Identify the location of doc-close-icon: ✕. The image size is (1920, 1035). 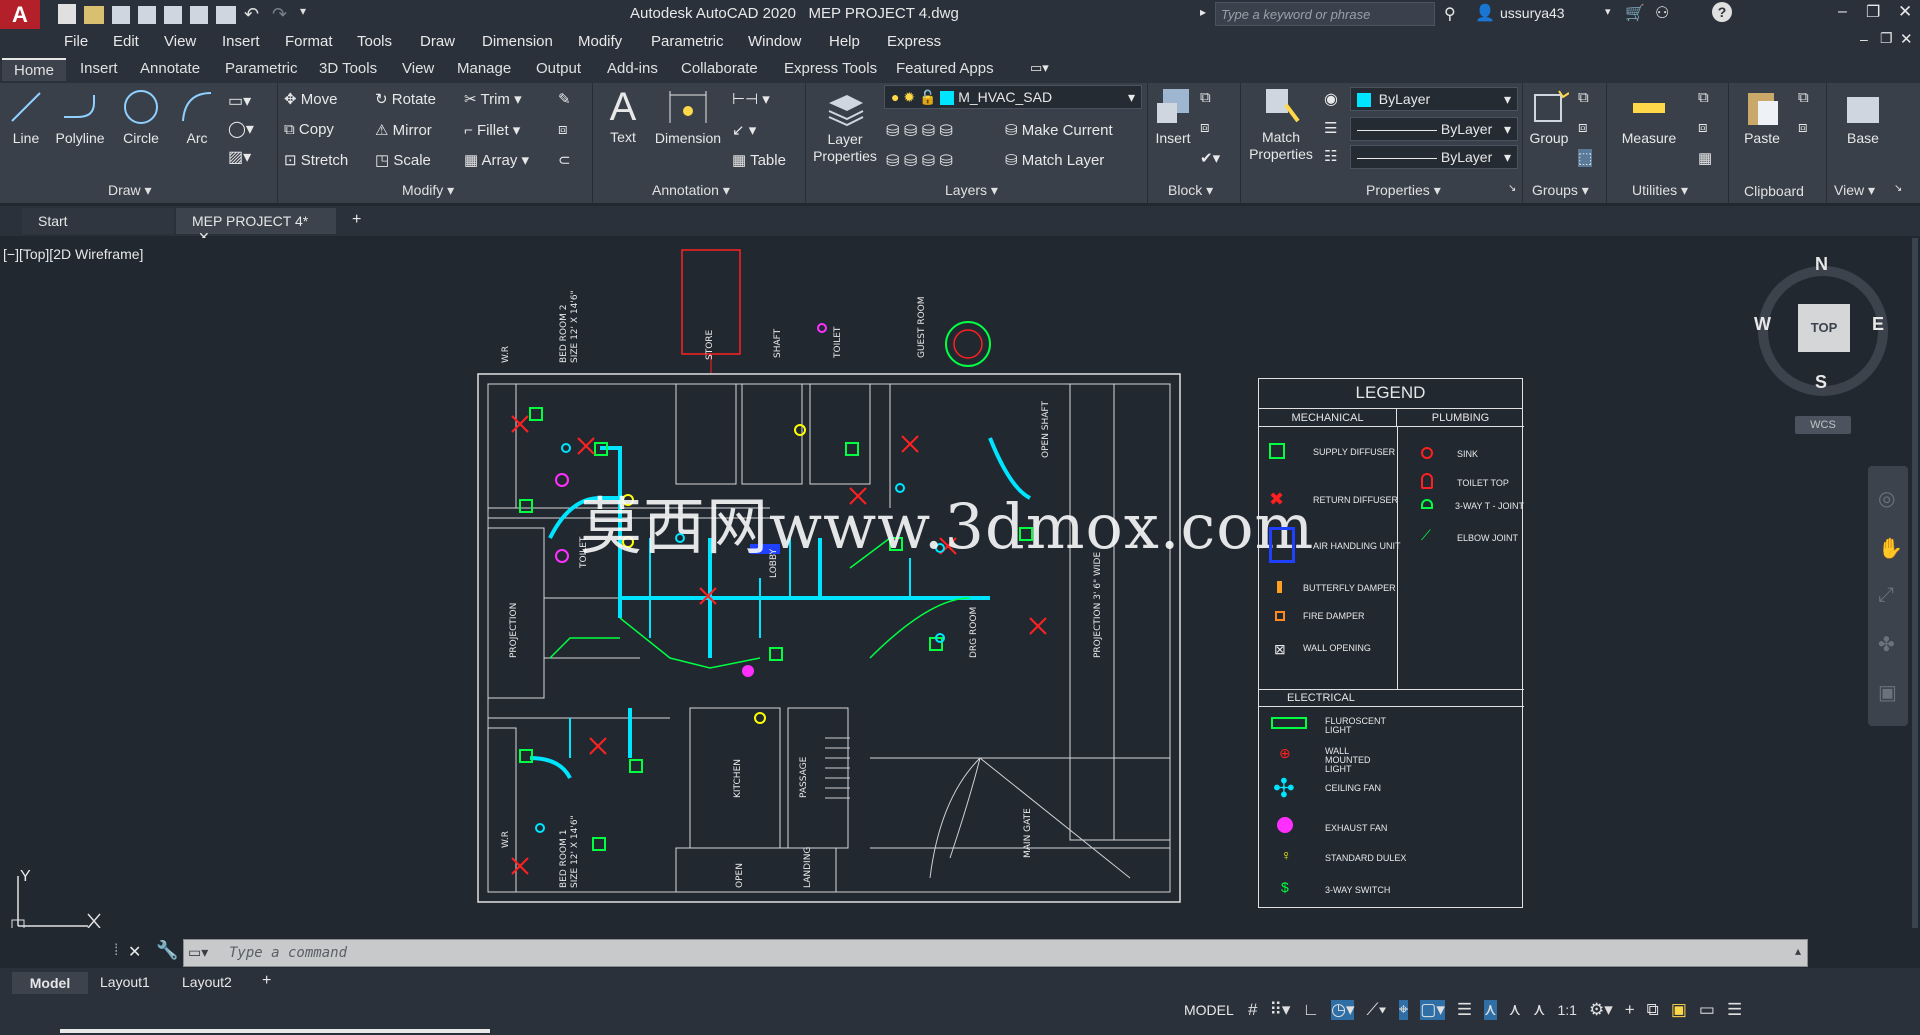
(1906, 39).